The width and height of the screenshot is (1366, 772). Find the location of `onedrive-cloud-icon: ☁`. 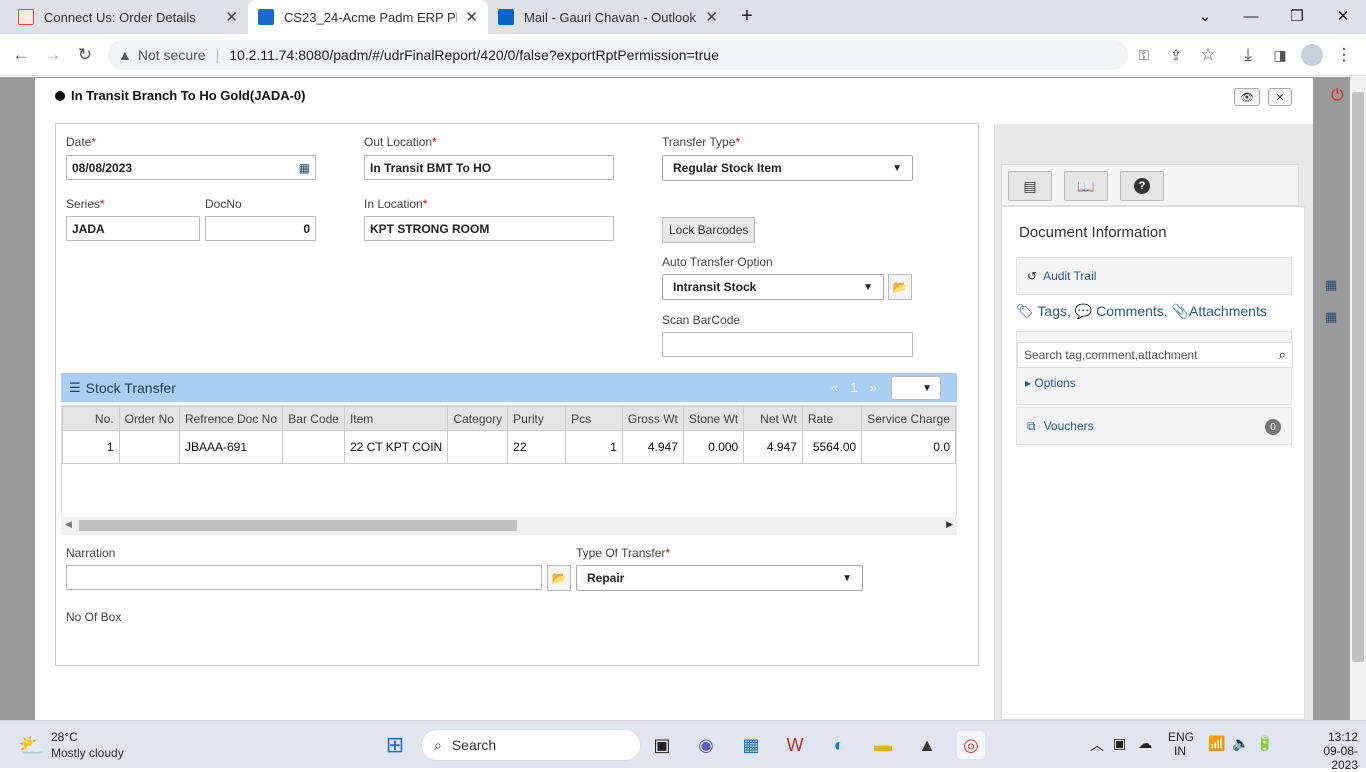

onedrive-cloud-icon: ☁ is located at coordinates (1145, 743).